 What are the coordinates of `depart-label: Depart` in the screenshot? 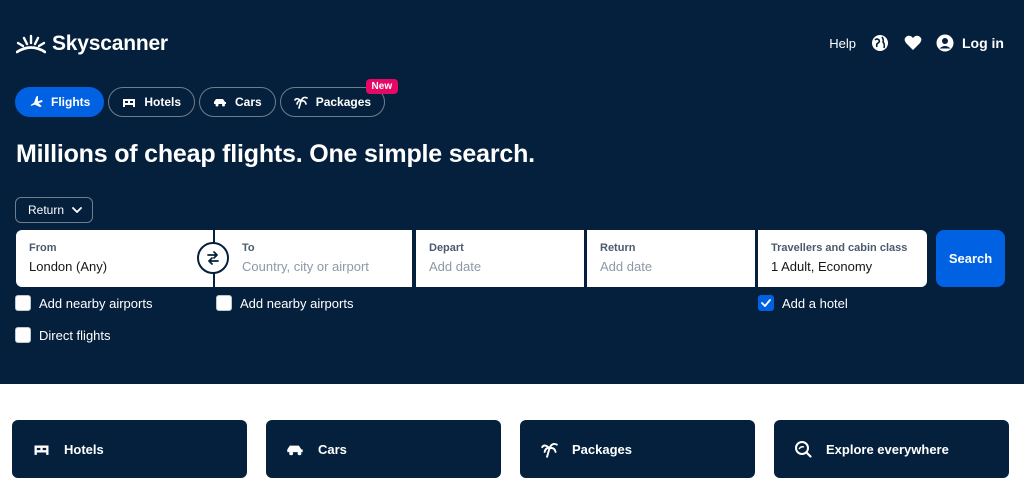 It's located at (446, 248).